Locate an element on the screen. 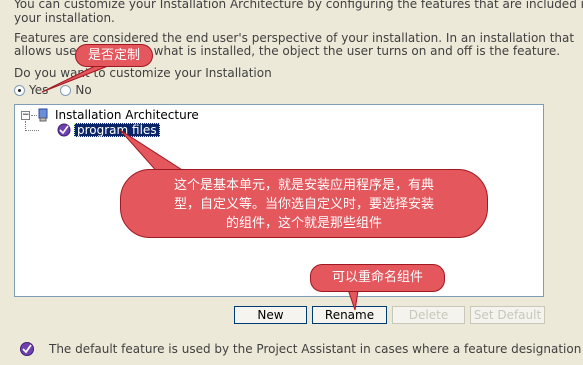 This screenshot has height=365, width=583. annotation-bubble-customize: 是否定制 is located at coordinates (114, 55).